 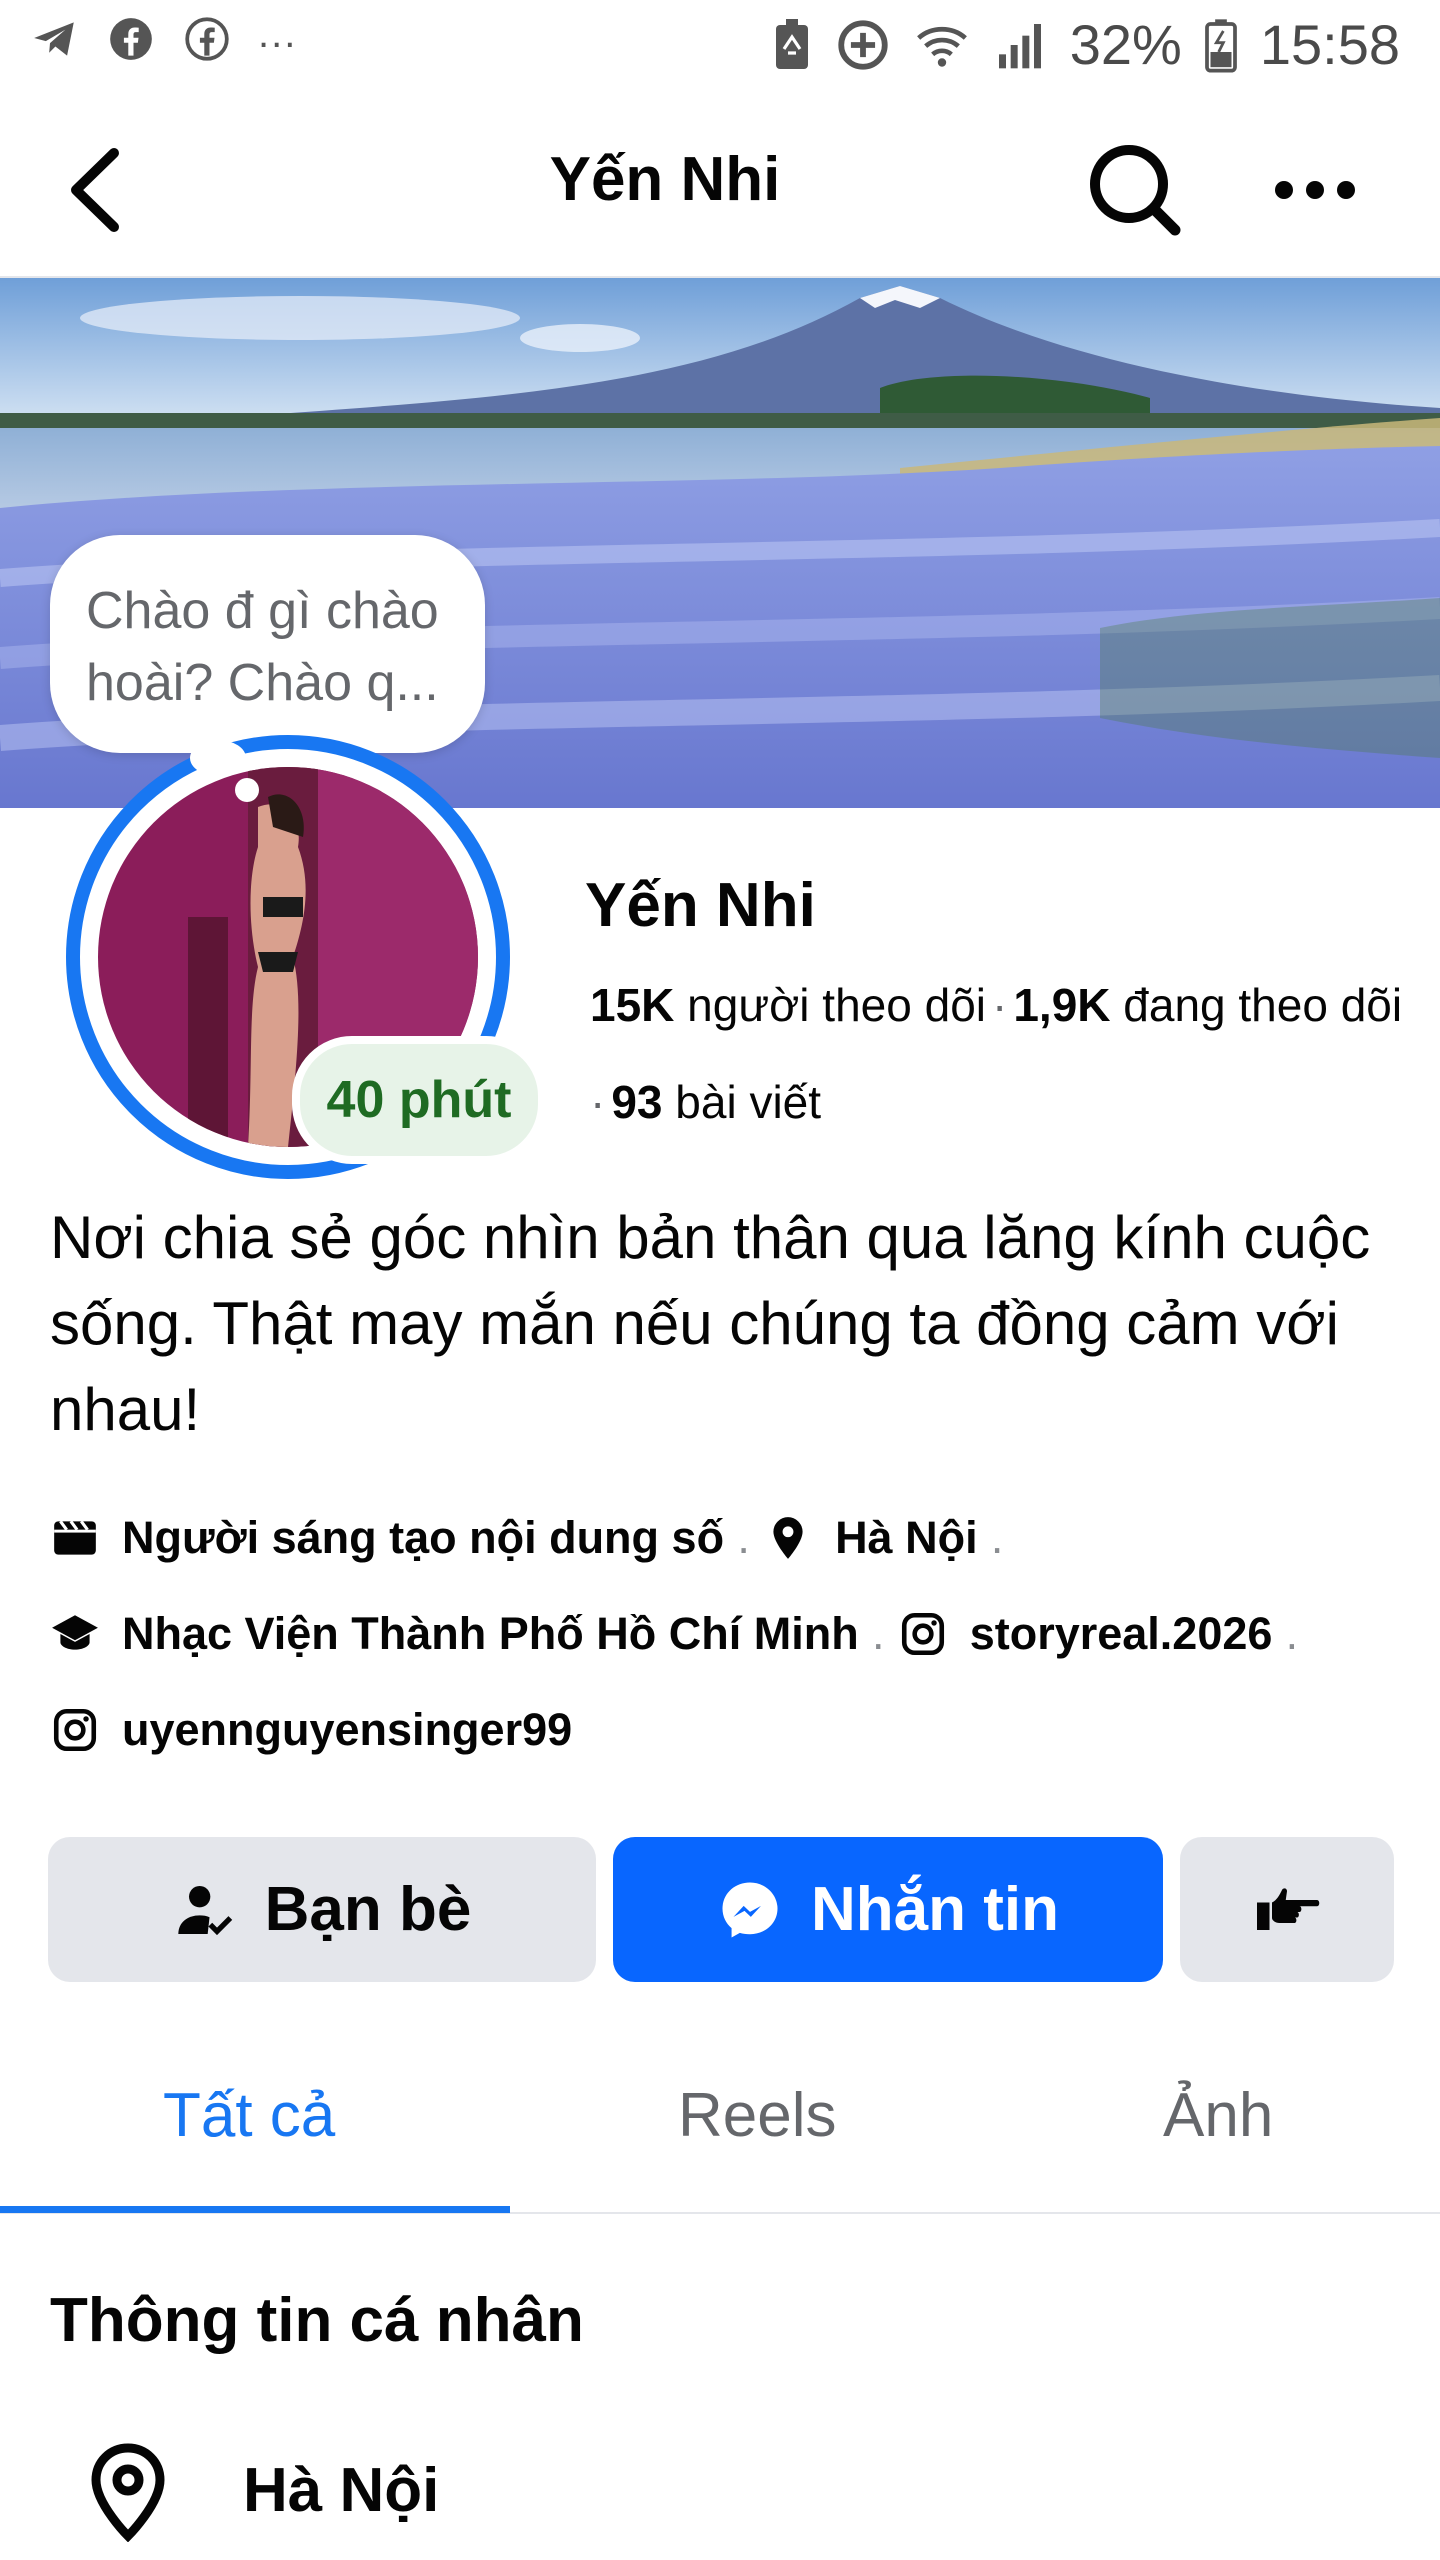 What do you see at coordinates (935, 1909) in the screenshot?
I see `message-button-label: Nhắn tin` at bounding box center [935, 1909].